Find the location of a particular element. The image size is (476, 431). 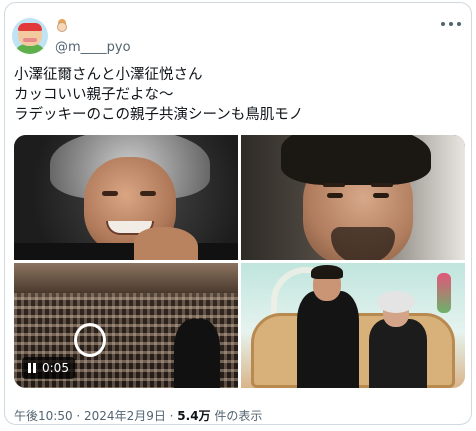

highlight-circle is located at coordinates (90, 340).